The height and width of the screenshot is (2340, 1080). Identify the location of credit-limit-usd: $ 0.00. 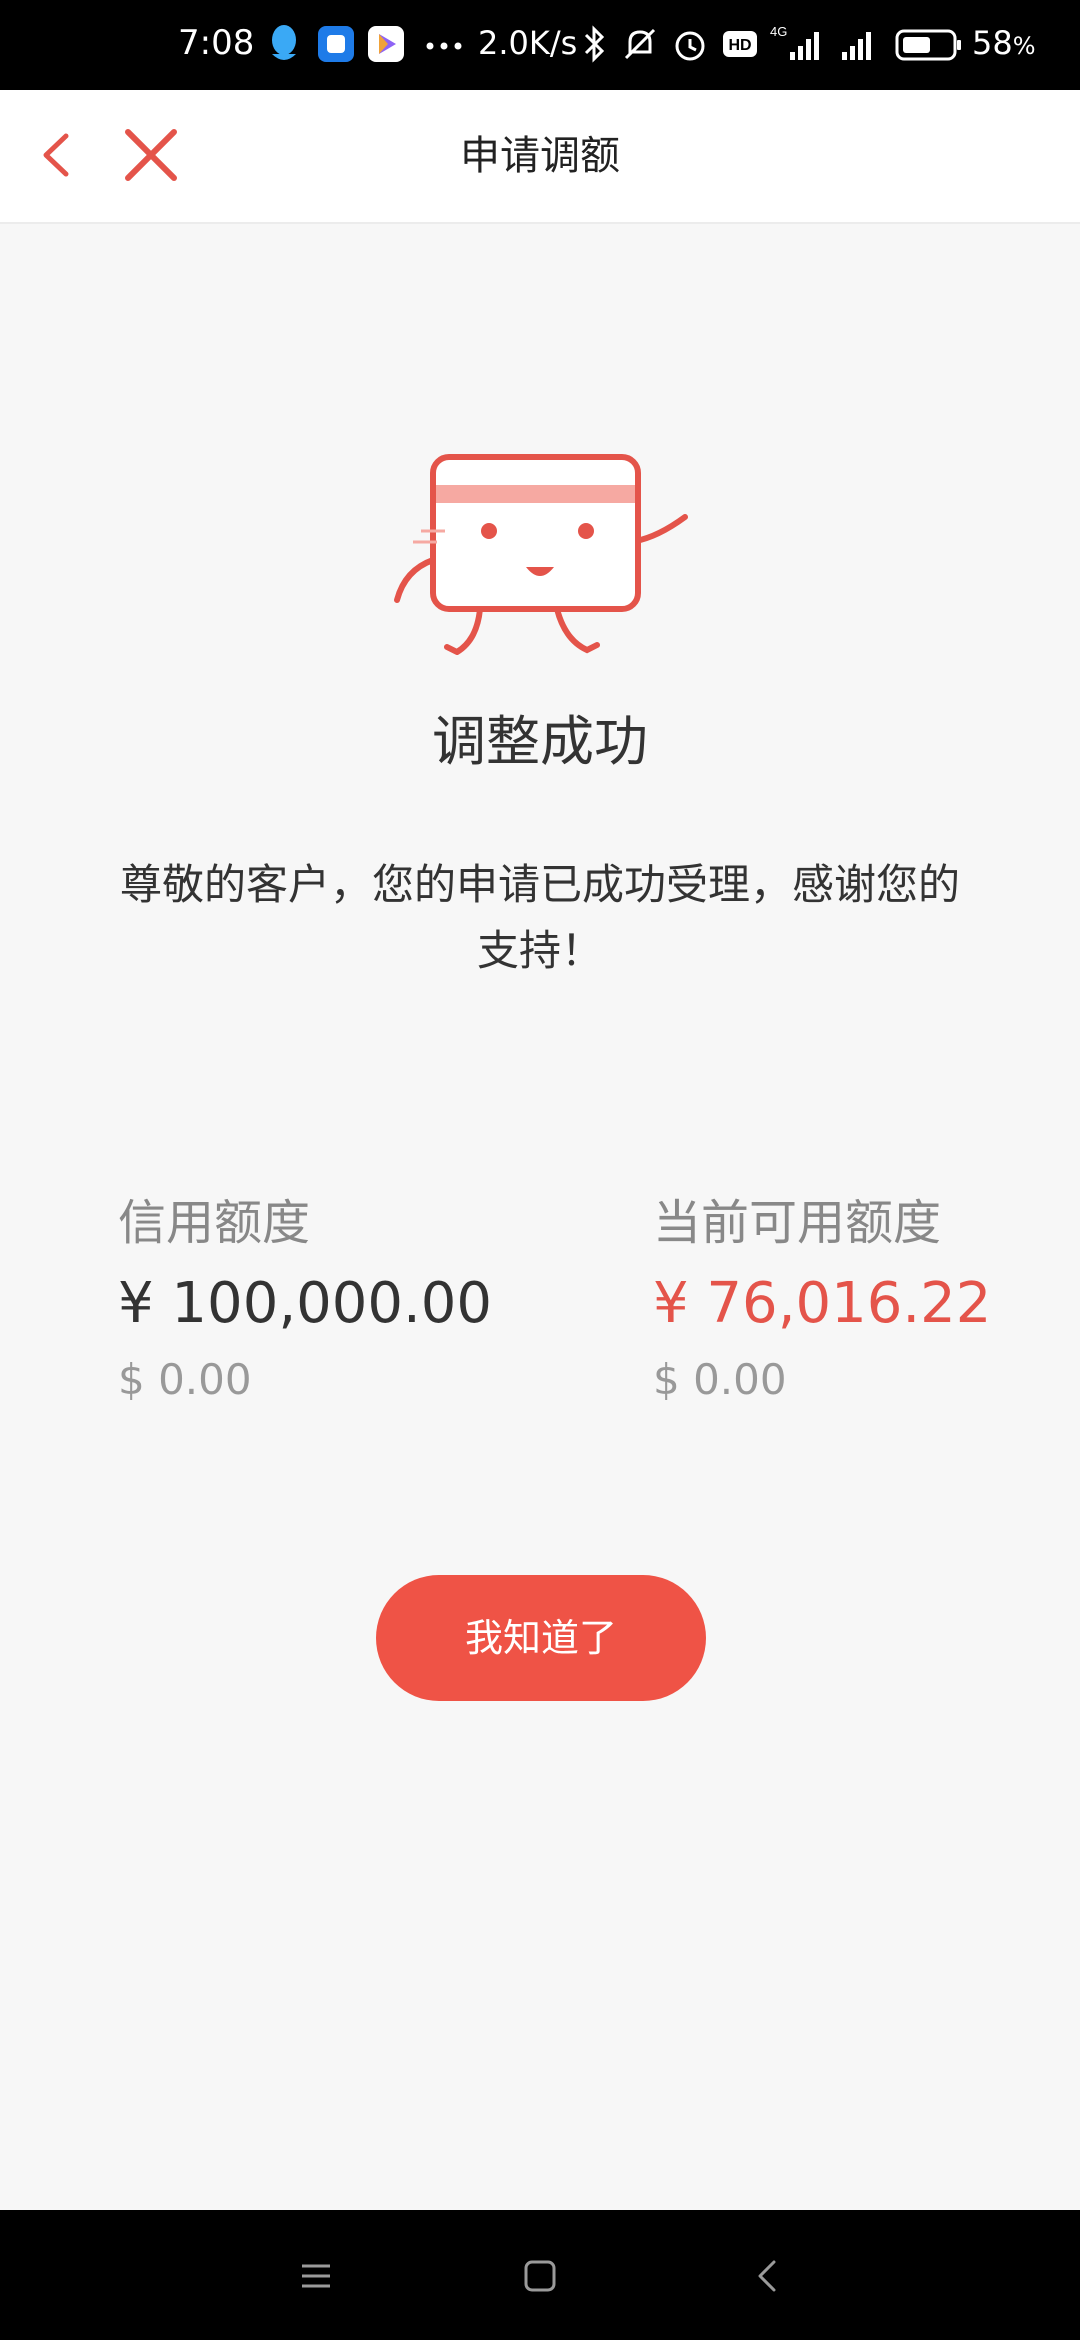
(185, 1379).